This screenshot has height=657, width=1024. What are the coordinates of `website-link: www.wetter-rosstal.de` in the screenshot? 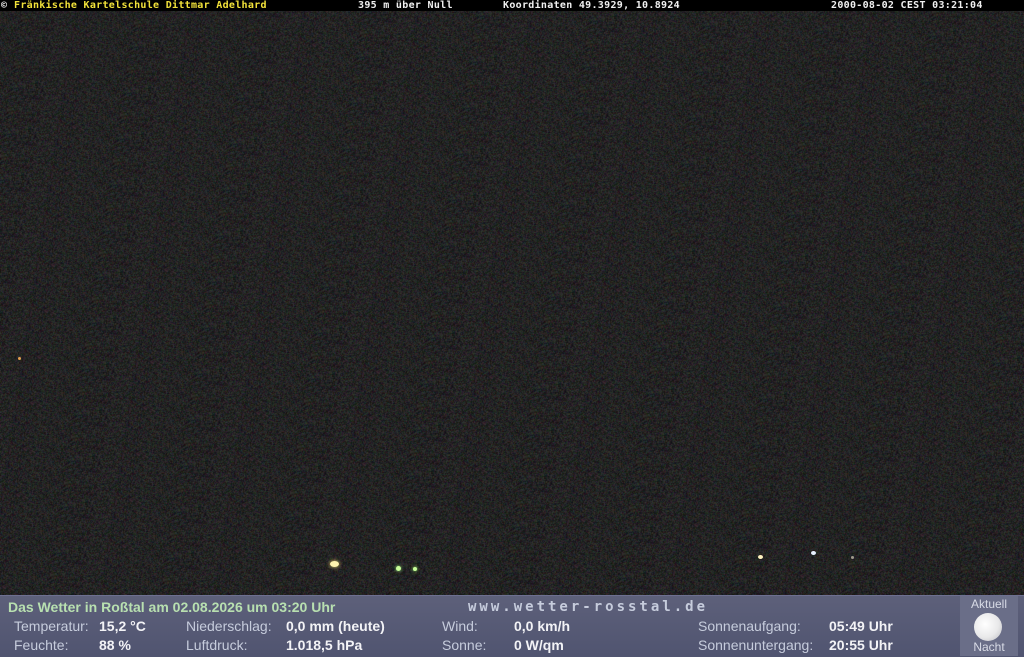 It's located at (588, 607).